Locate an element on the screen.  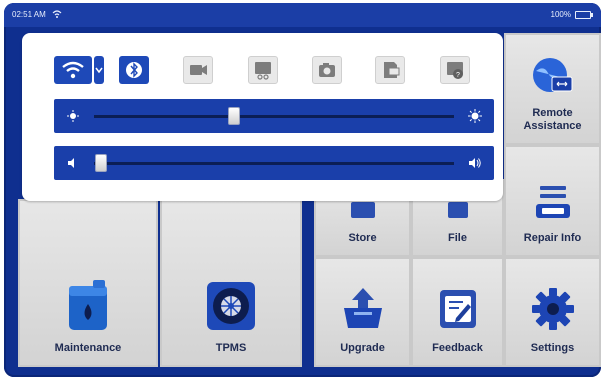
store-label: Store is located at coordinates (362, 238).